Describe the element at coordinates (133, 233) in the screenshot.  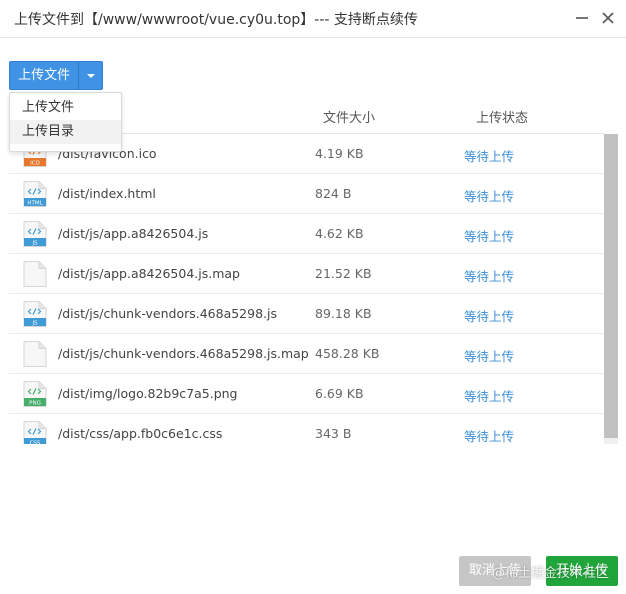
I see `file-name: /dist/js/app.a8426504.js` at that location.